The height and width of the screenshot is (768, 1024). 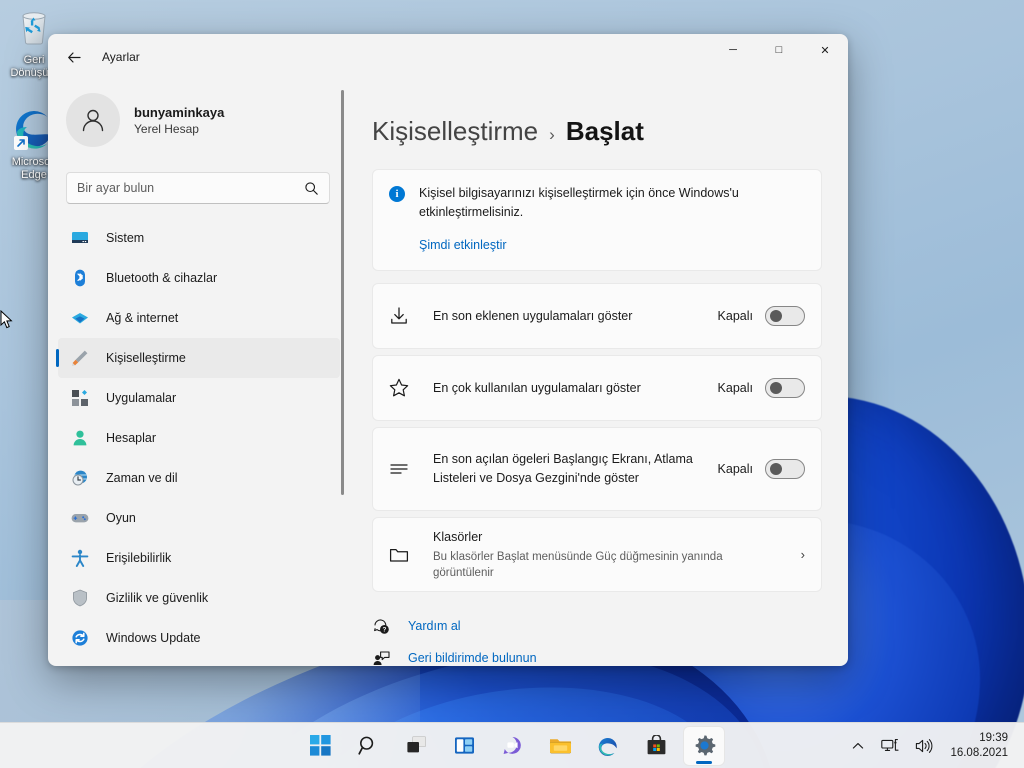 I want to click on person-icon, so click(x=80, y=438).